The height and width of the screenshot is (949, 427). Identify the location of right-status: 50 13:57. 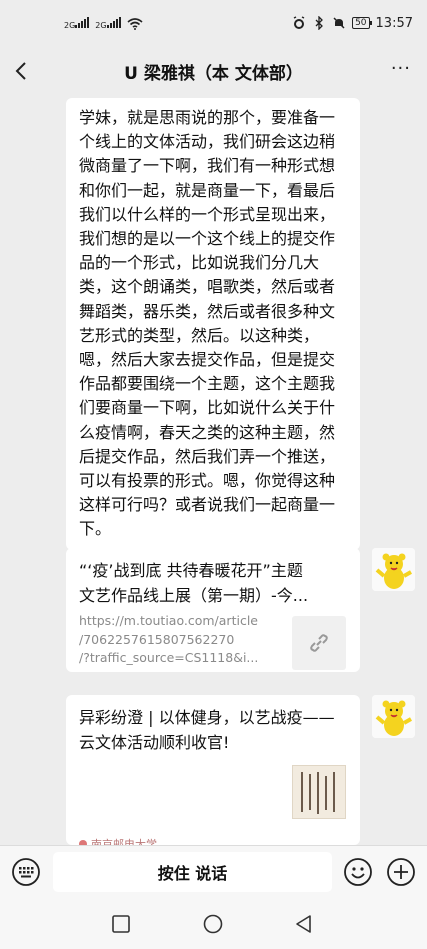
(352, 23).